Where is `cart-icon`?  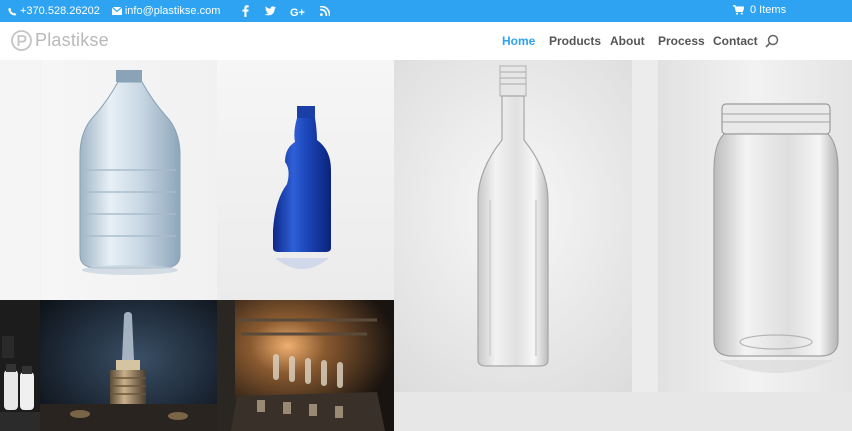 cart-icon is located at coordinates (738, 10).